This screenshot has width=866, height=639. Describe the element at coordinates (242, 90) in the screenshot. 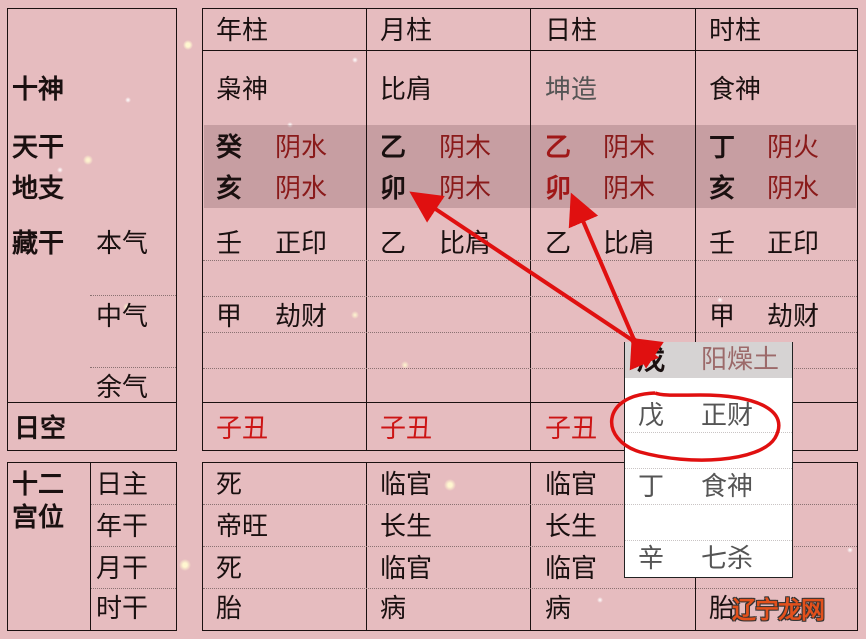

I see `pillar-shishen: 枭神` at that location.